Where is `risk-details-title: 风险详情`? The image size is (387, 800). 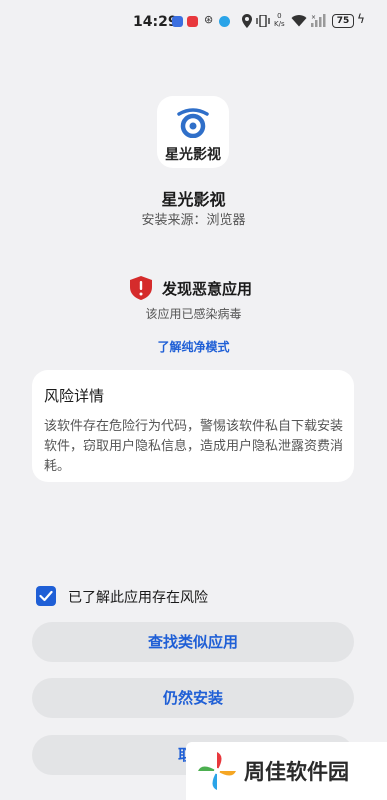
risk-details-title: 风险详情 is located at coordinates (74, 396).